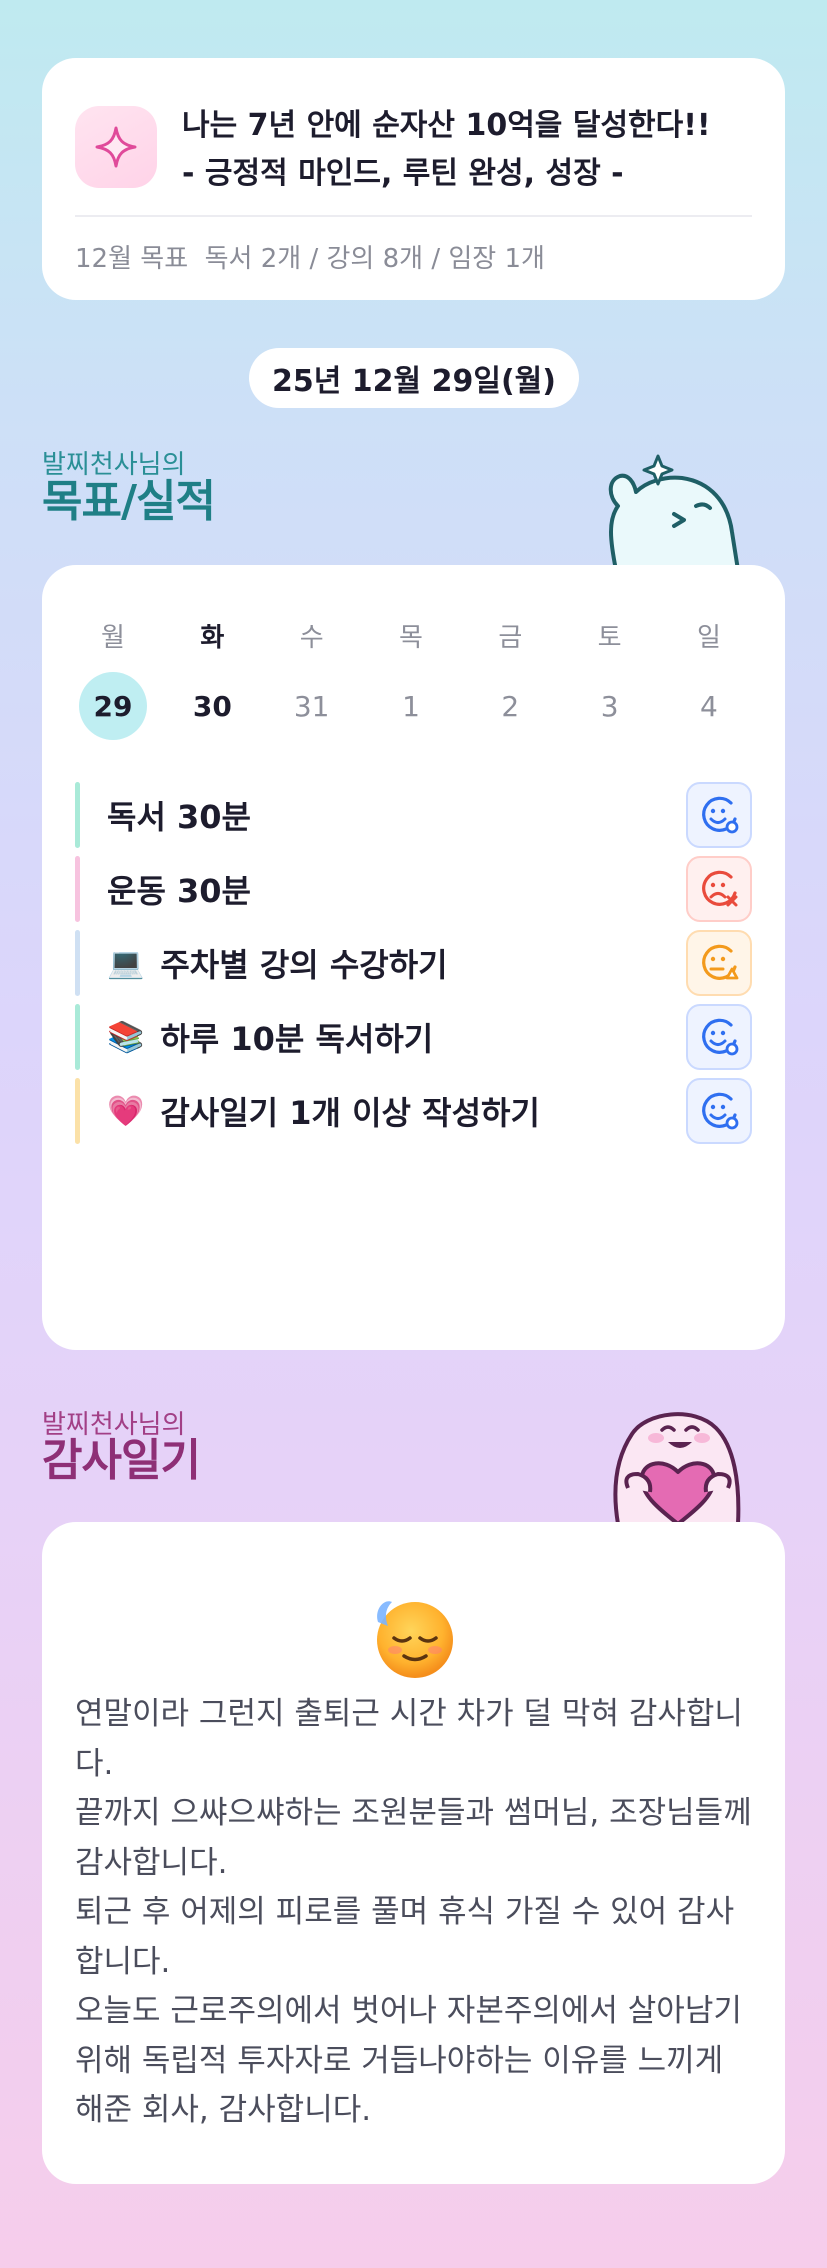 This screenshot has height=2268, width=827. I want to click on task-item: 📚 하루 10분 독서하기, so click(413, 1037).